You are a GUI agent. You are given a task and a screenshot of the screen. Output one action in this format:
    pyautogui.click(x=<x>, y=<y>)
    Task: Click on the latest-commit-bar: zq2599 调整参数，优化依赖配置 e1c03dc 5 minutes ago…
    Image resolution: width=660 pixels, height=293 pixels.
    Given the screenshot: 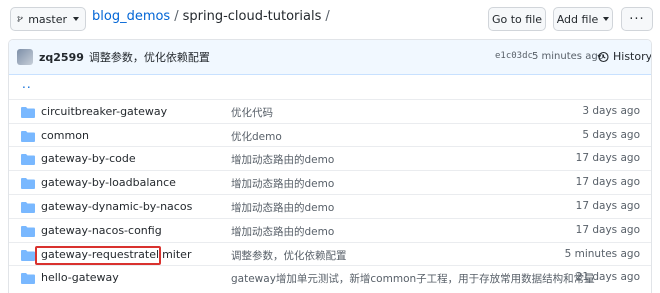 What is the action you would take?
    pyautogui.click(x=330, y=57)
    